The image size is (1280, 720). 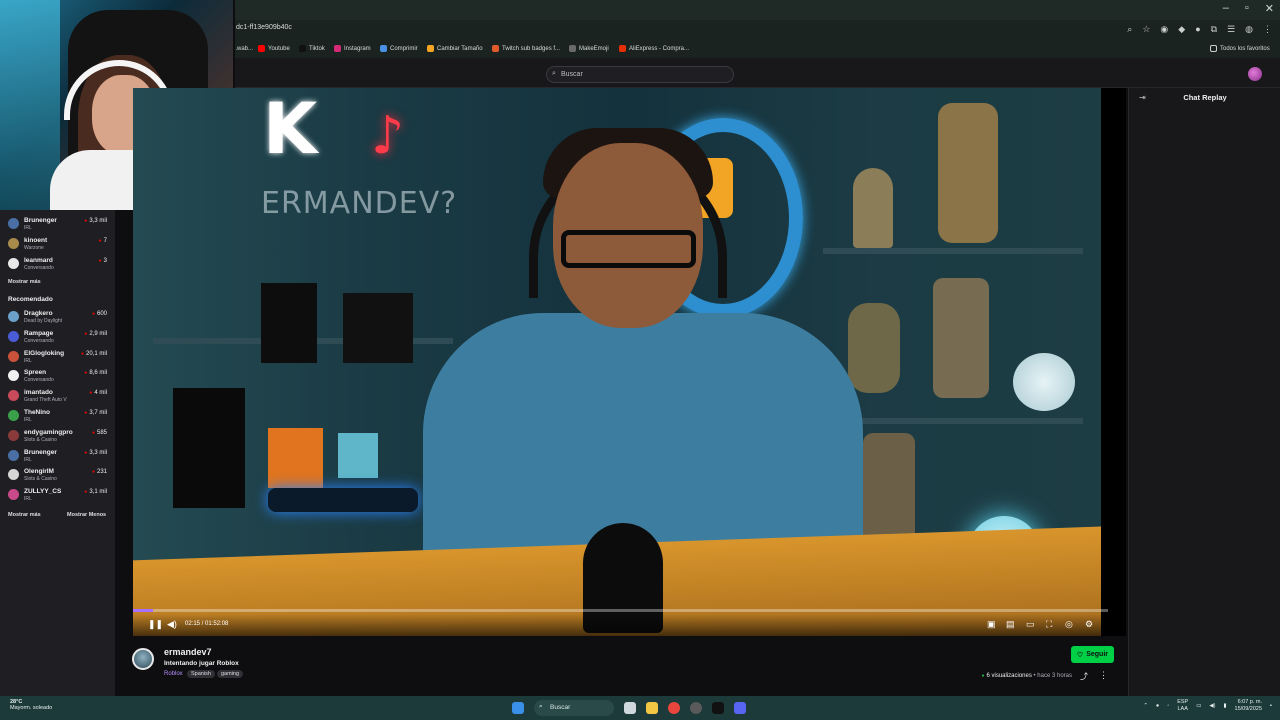 I want to click on sidebar-channel: ElGloglokingIRL 20,1 mil, so click(x=60, y=357).